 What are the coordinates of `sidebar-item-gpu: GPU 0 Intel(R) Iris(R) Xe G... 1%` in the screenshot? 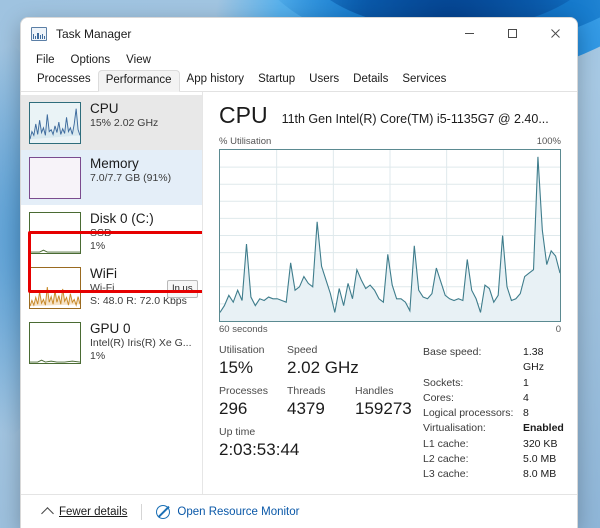 It's located at (111, 342).